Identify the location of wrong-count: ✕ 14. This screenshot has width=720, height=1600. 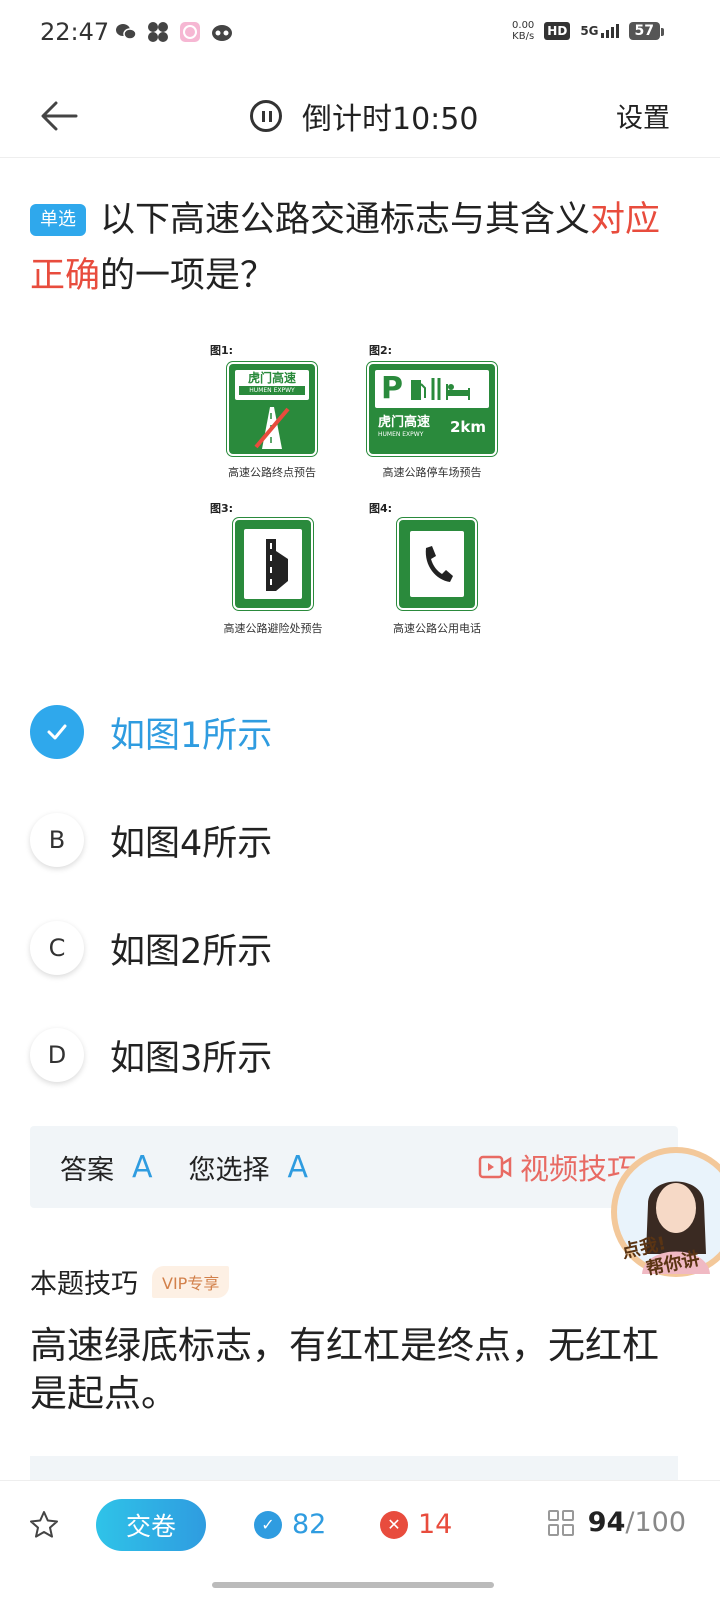
(416, 1524).